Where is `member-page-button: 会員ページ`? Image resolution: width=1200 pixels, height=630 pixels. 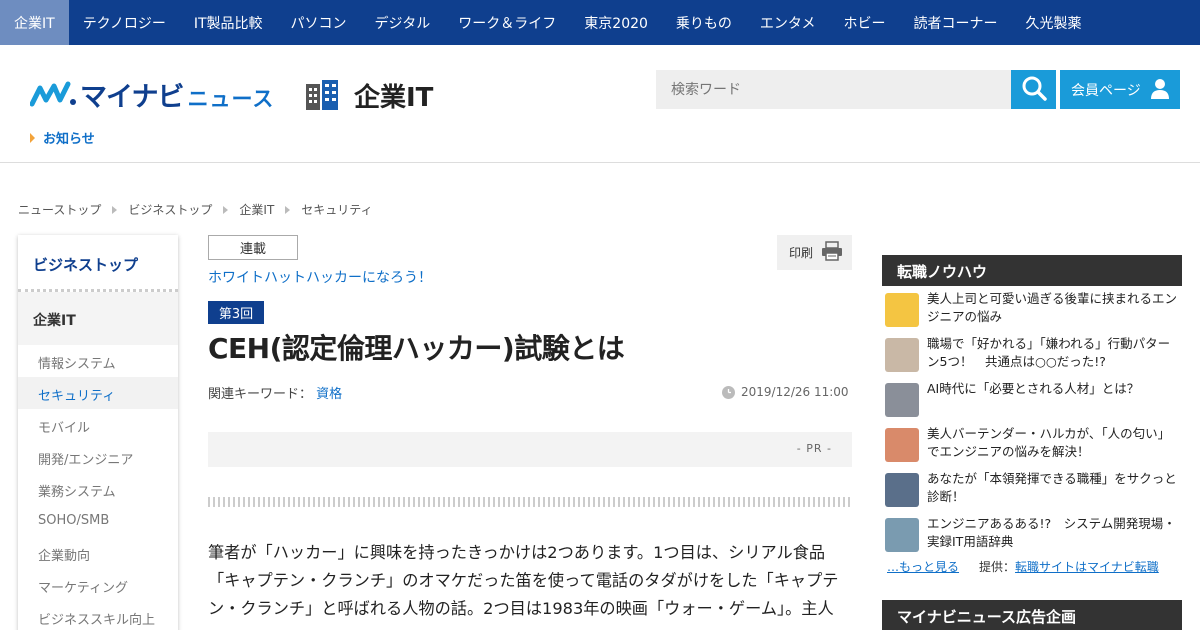 member-page-button: 会員ページ is located at coordinates (1120, 89).